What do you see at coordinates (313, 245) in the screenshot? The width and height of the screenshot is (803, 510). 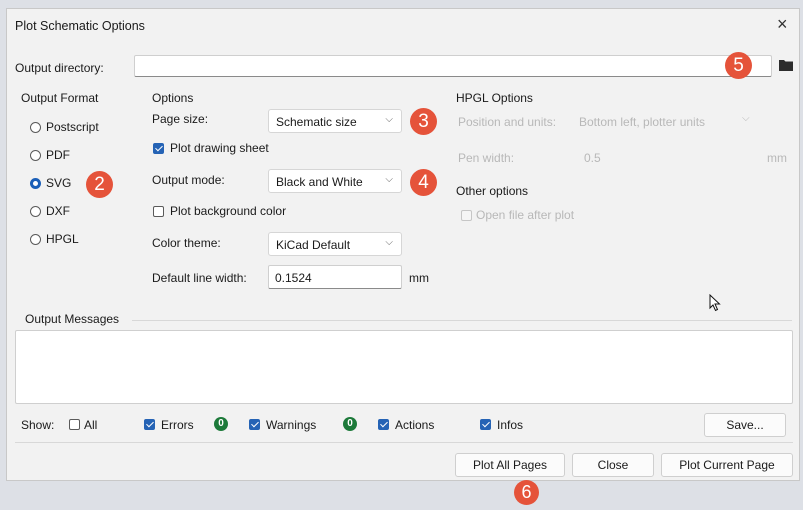 I see `color-theme-value: KiCad Default` at bounding box center [313, 245].